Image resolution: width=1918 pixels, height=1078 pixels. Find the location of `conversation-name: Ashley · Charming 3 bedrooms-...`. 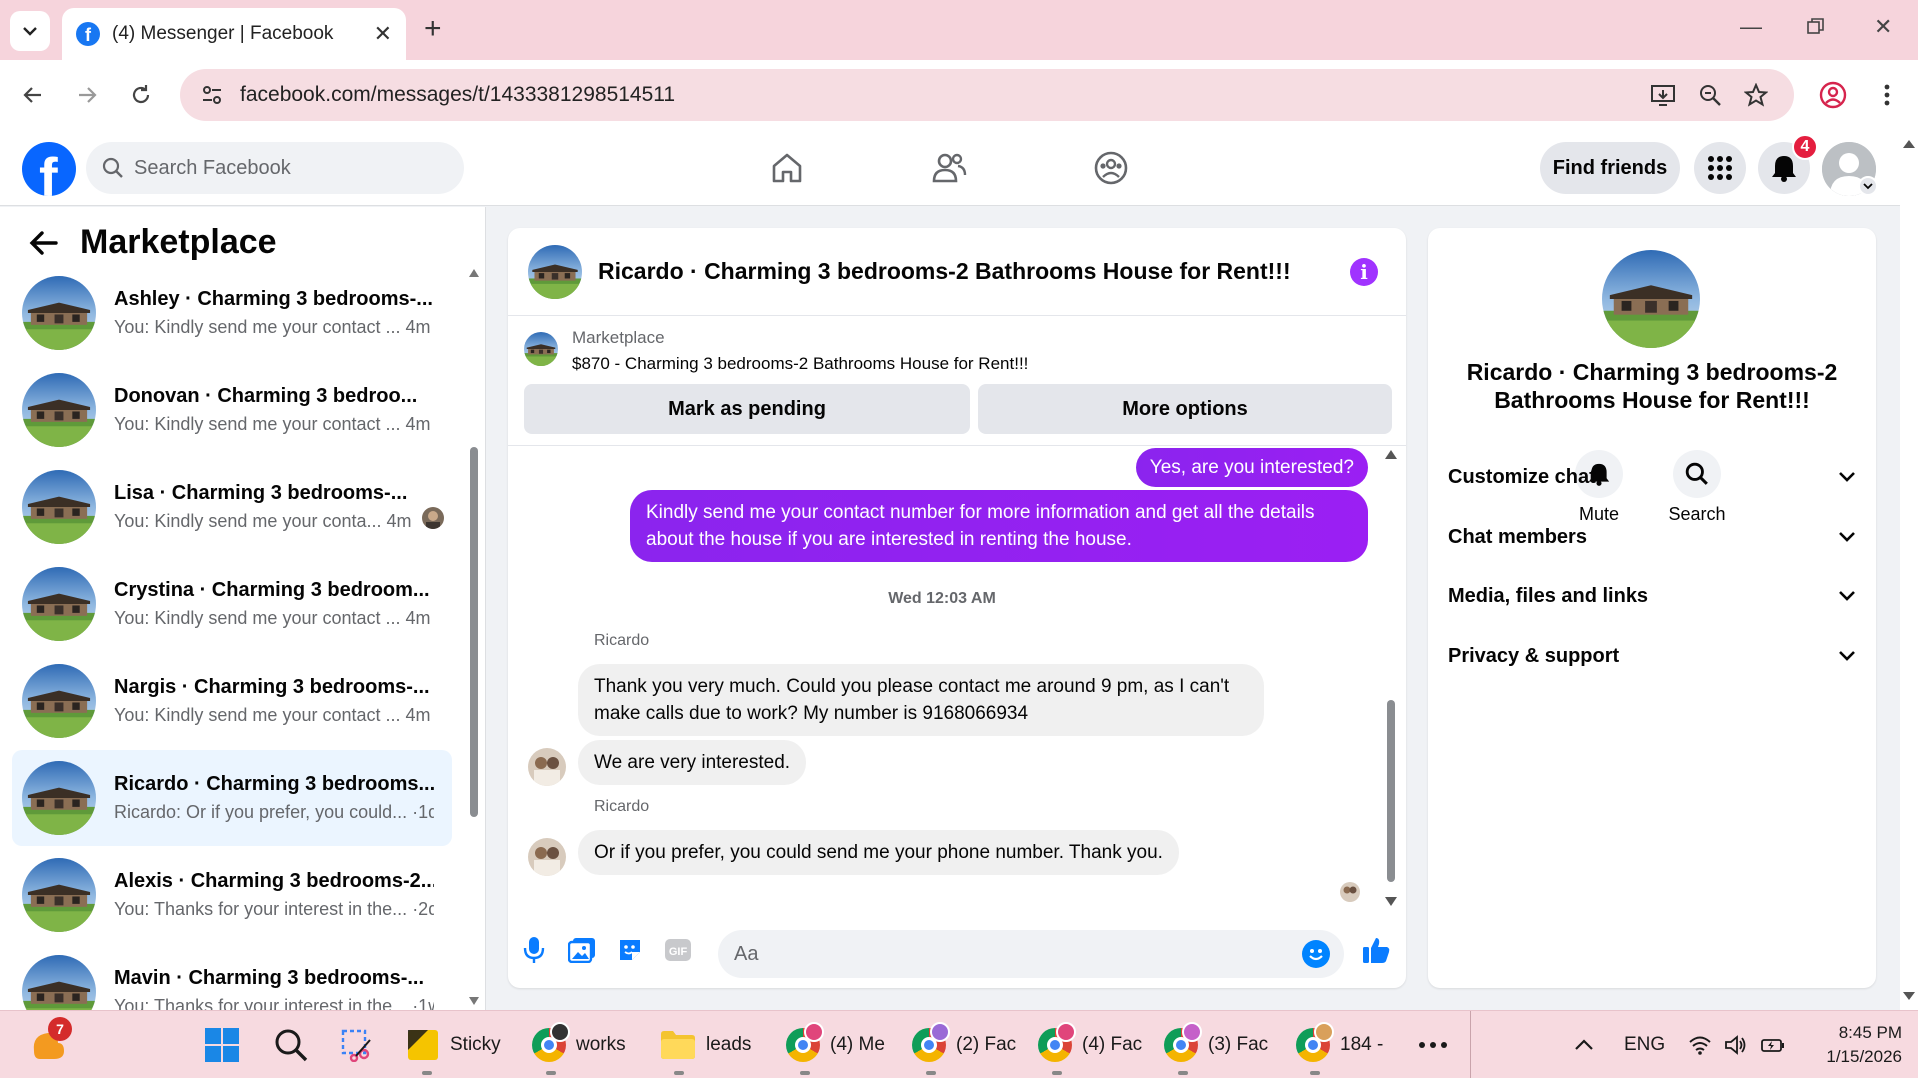

conversation-name: Ashley · Charming 3 bedrooms-... is located at coordinates (273, 299).